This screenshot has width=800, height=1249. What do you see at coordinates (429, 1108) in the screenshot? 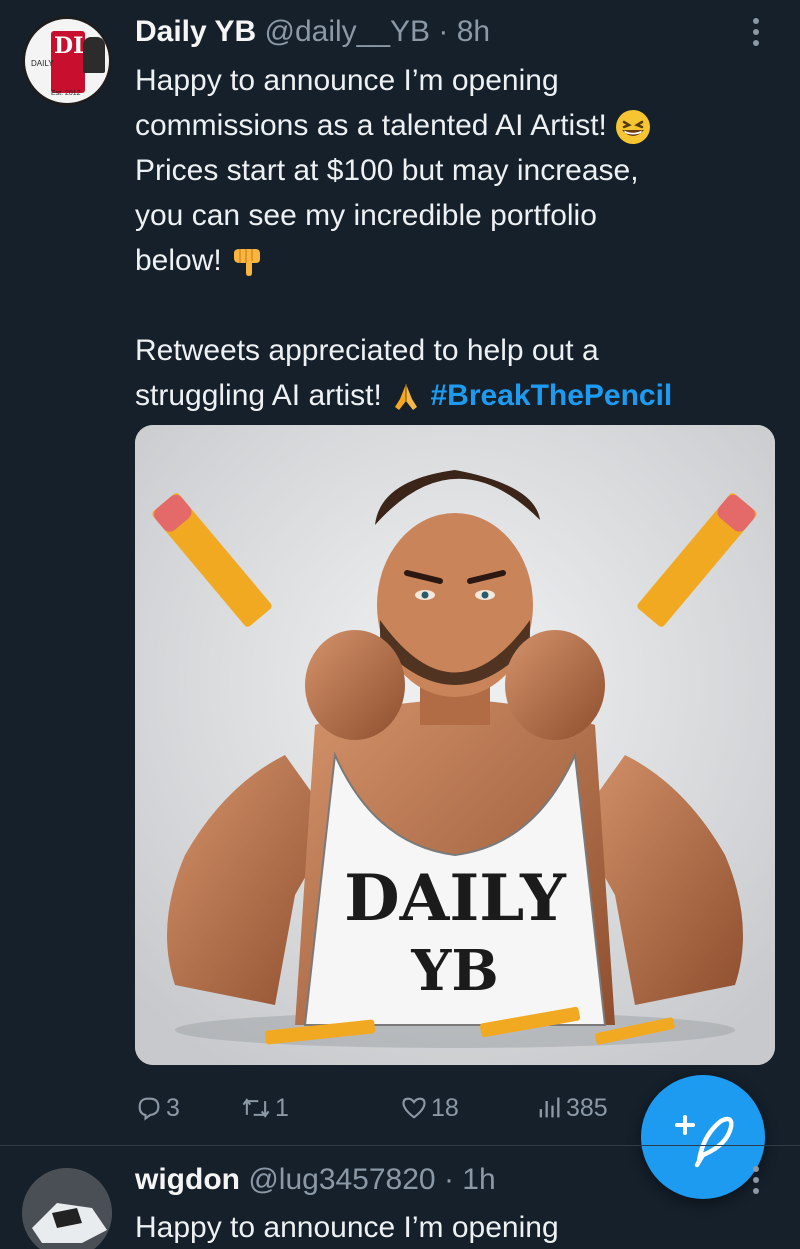
I see `like-button: 18` at bounding box center [429, 1108].